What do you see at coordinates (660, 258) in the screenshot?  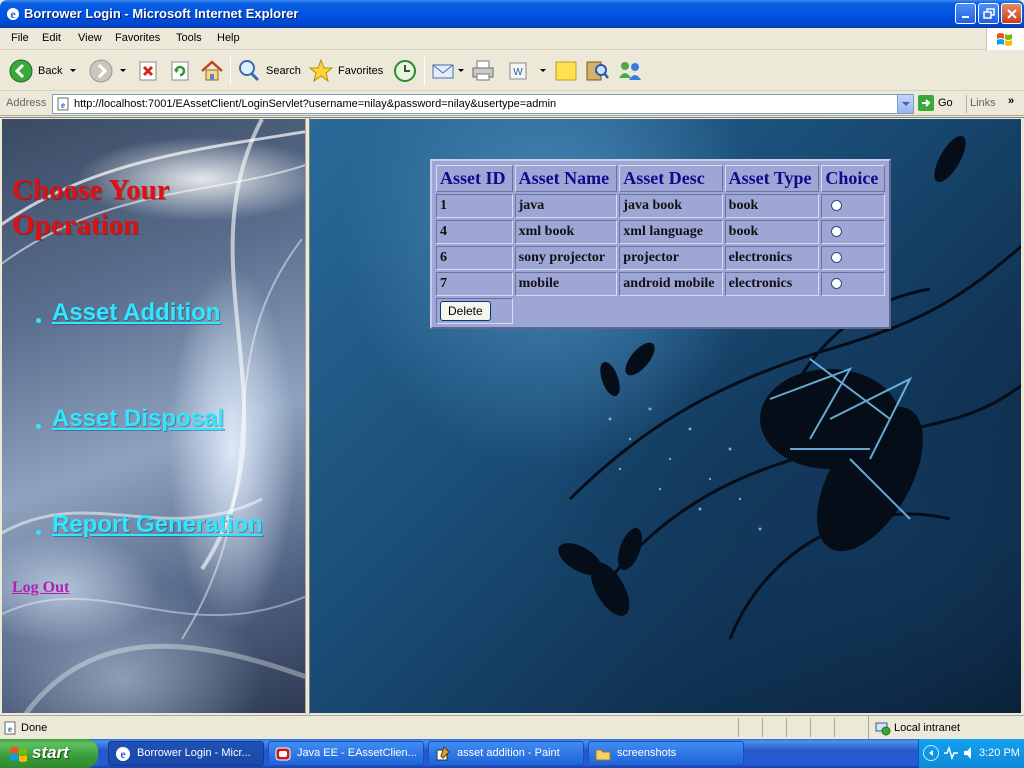 I see `table-row: 6 sony projector projector electronics` at bounding box center [660, 258].